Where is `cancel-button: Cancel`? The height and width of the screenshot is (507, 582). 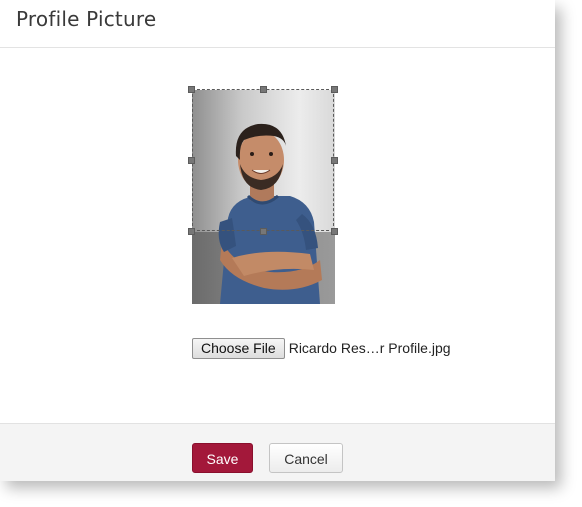 cancel-button: Cancel is located at coordinates (306, 458).